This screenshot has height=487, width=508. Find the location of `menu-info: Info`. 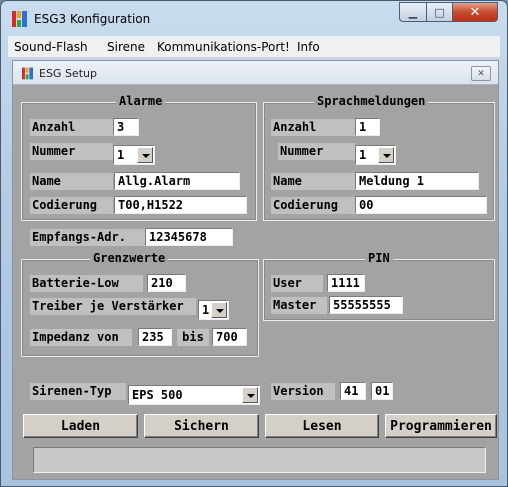

menu-info: Info is located at coordinates (308, 47).